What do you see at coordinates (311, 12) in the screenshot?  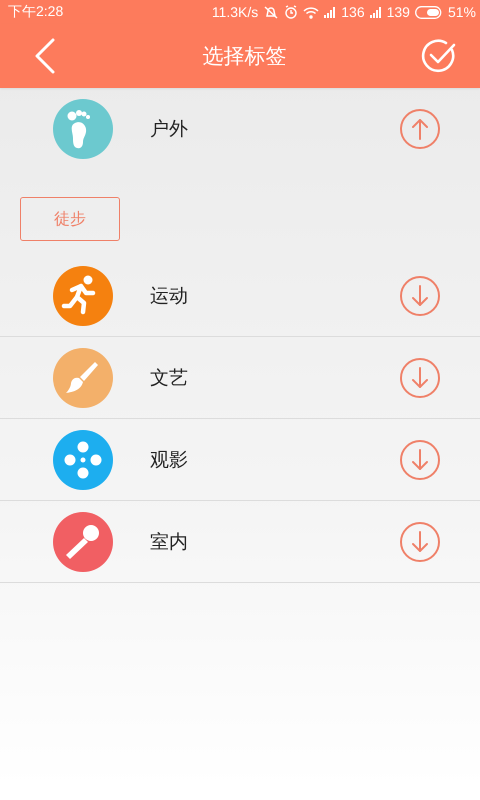 I see `wifi-icon` at bounding box center [311, 12].